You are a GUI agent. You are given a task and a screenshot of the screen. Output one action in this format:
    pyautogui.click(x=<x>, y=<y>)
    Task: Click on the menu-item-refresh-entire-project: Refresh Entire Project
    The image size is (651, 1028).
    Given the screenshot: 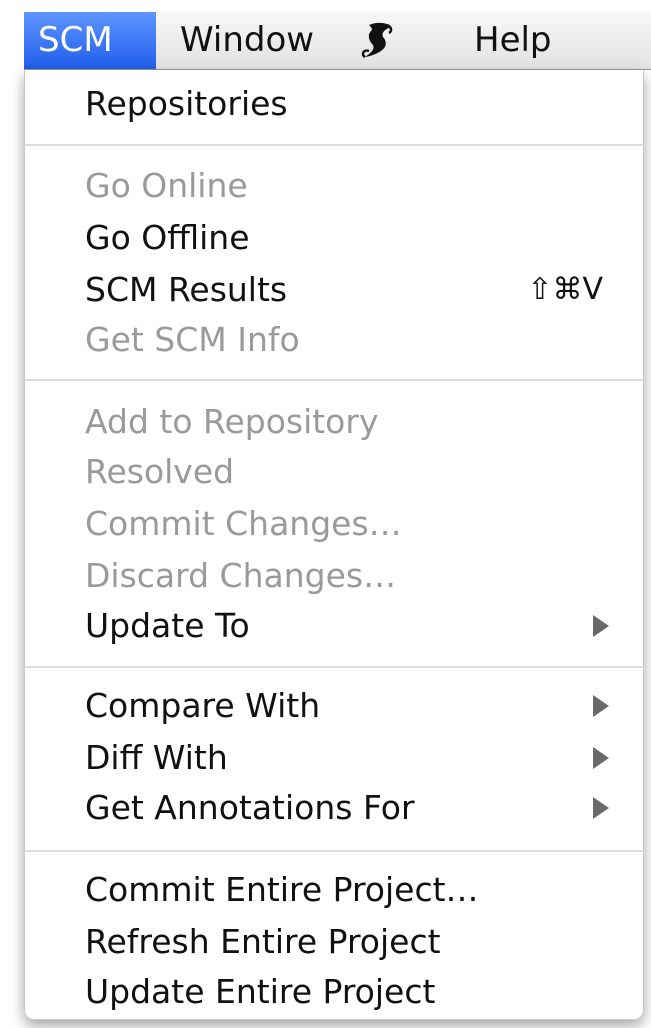 What is the action you would take?
    pyautogui.click(x=334, y=942)
    